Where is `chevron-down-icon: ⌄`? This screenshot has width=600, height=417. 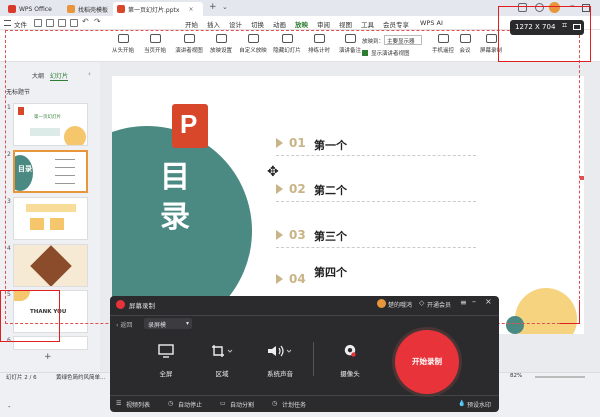 chevron-down-icon: ⌄ is located at coordinates (225, 7).